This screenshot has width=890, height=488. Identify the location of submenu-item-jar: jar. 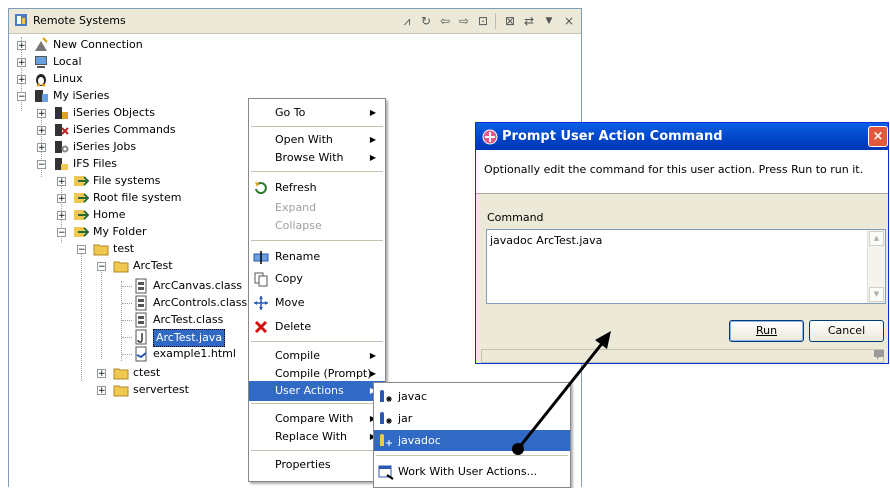
(472, 419).